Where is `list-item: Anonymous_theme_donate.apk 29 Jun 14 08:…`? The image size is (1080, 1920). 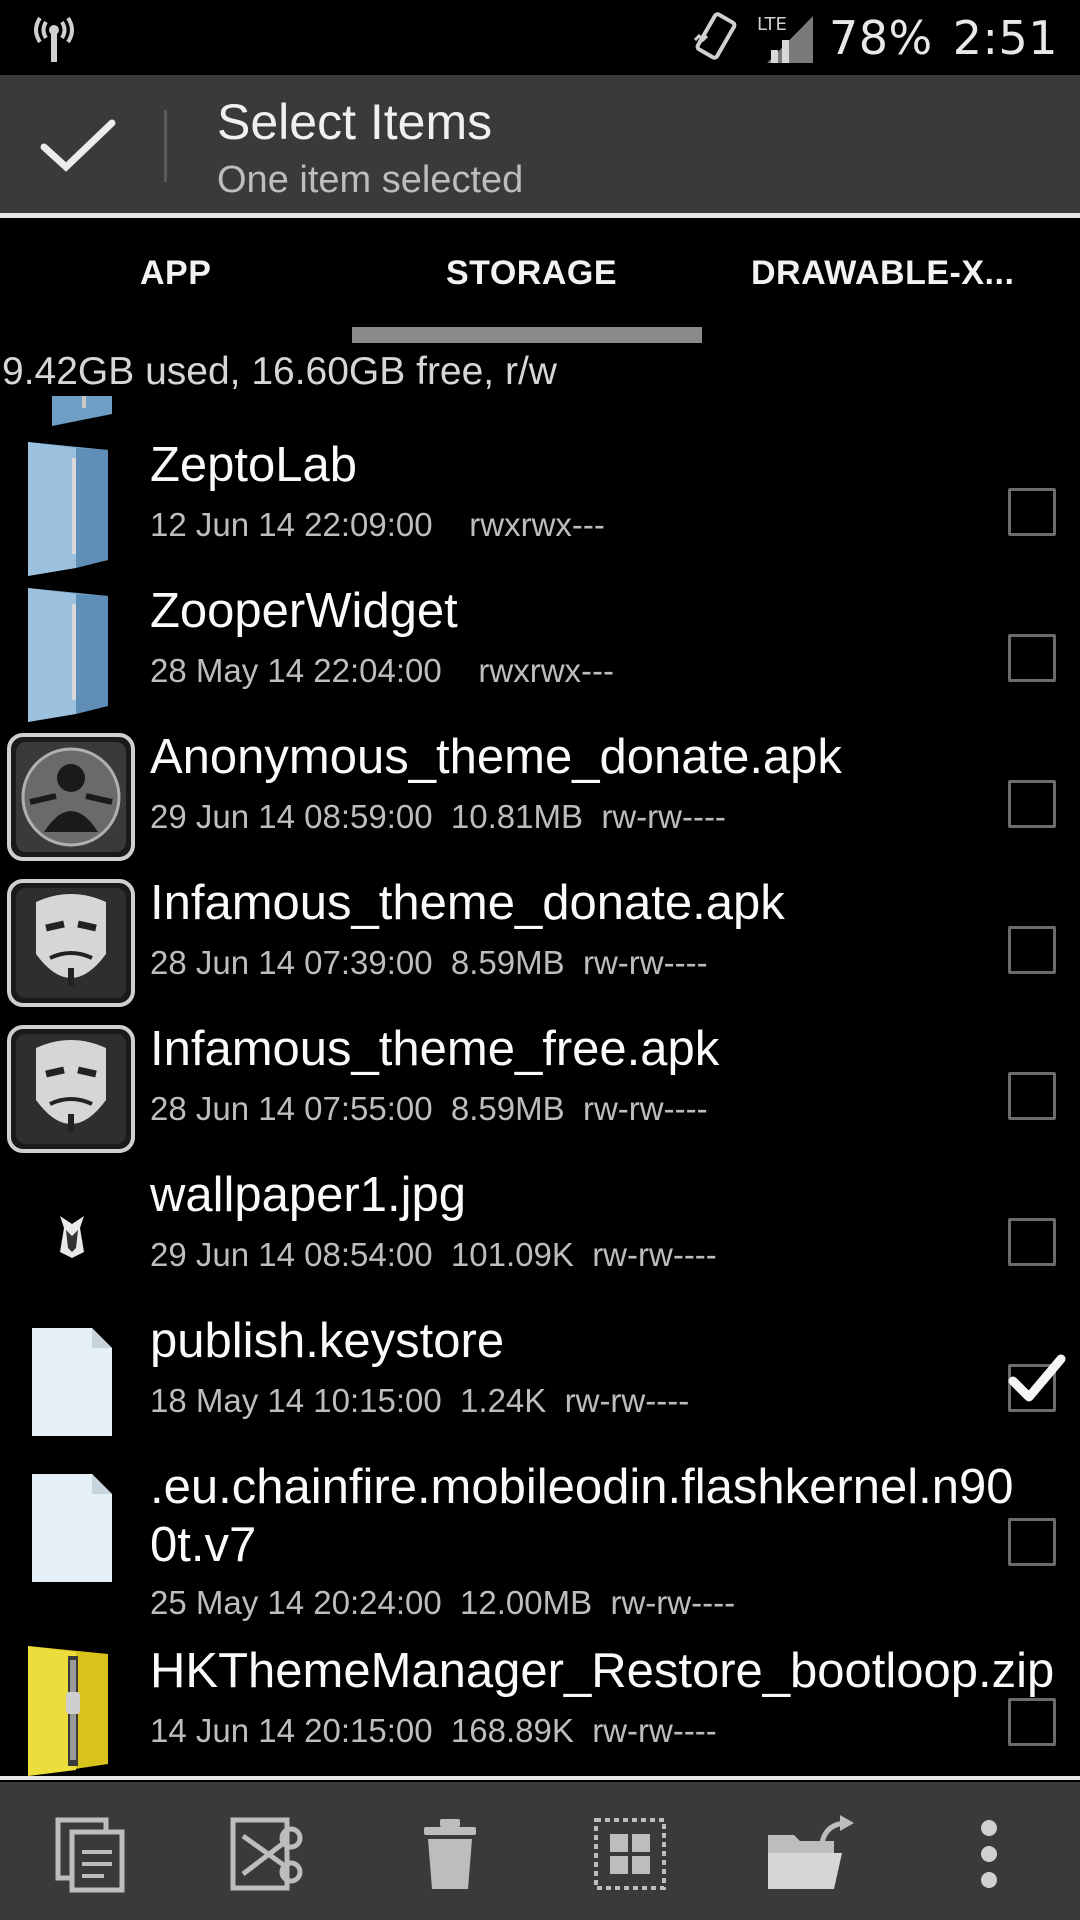
list-item: Anonymous_theme_donate.apk 29 Jun 14 08:… is located at coordinates (540, 801).